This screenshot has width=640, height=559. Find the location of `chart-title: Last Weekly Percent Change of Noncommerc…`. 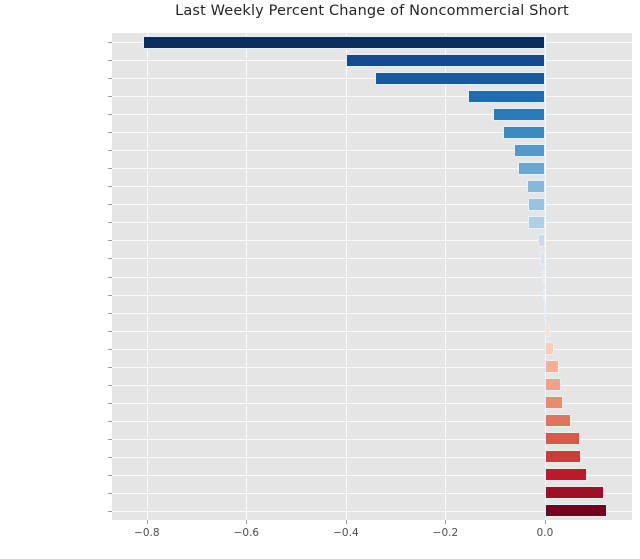

chart-title: Last Weekly Percent Change of Noncommerc… is located at coordinates (372, 11).